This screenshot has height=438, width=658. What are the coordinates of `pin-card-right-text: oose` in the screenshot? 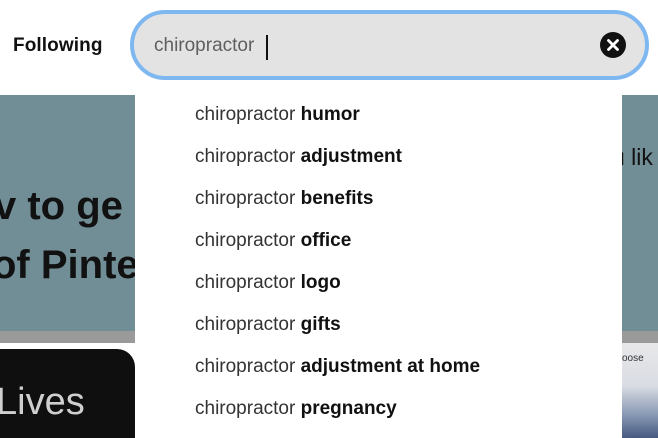 It's located at (633, 358).